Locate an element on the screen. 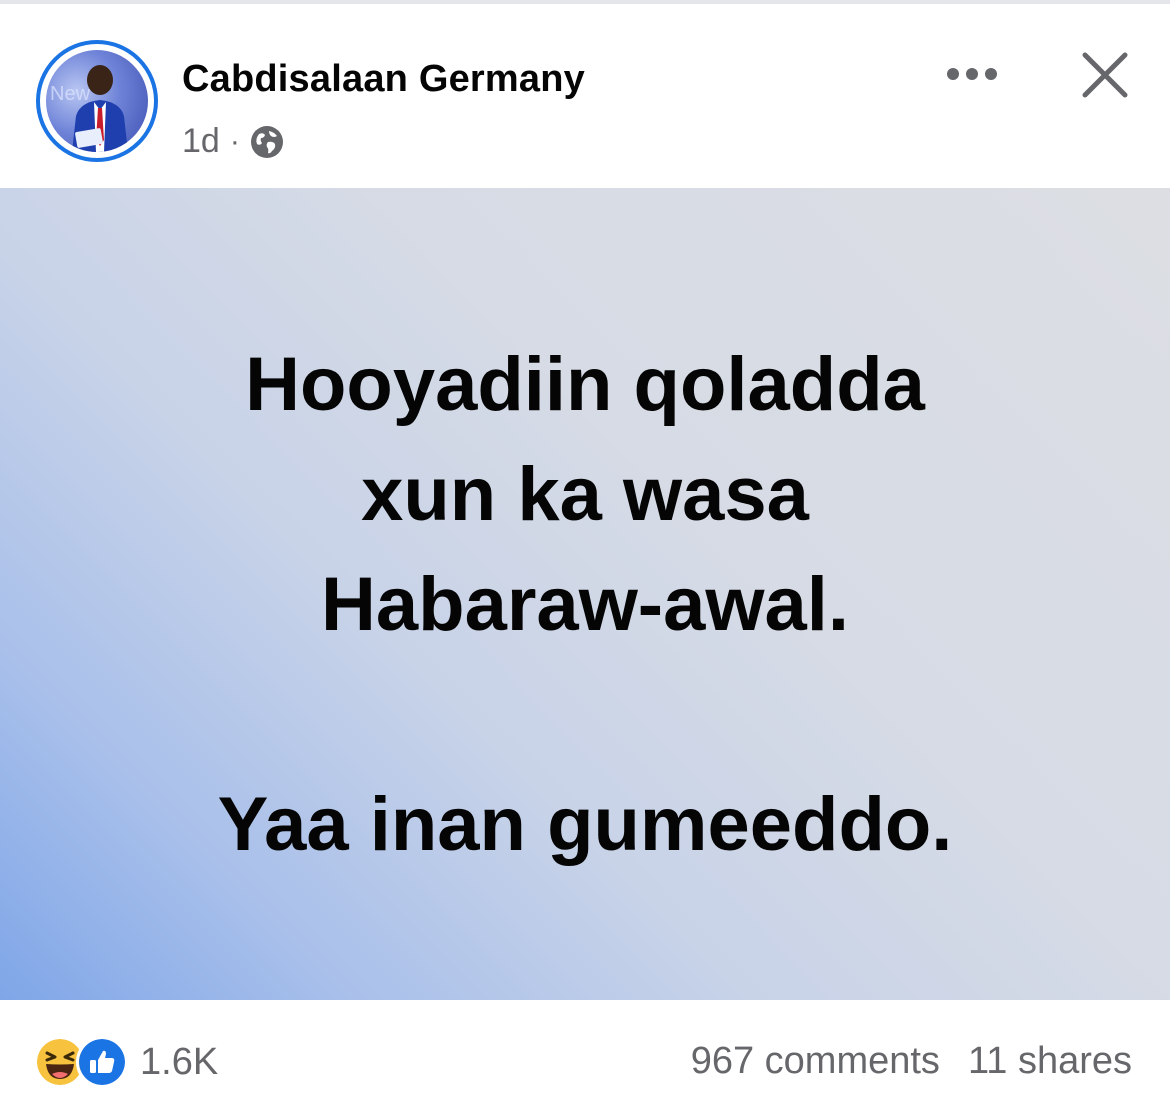 The width and height of the screenshot is (1170, 1110). like-reaction-icon is located at coordinates (102, 1062).